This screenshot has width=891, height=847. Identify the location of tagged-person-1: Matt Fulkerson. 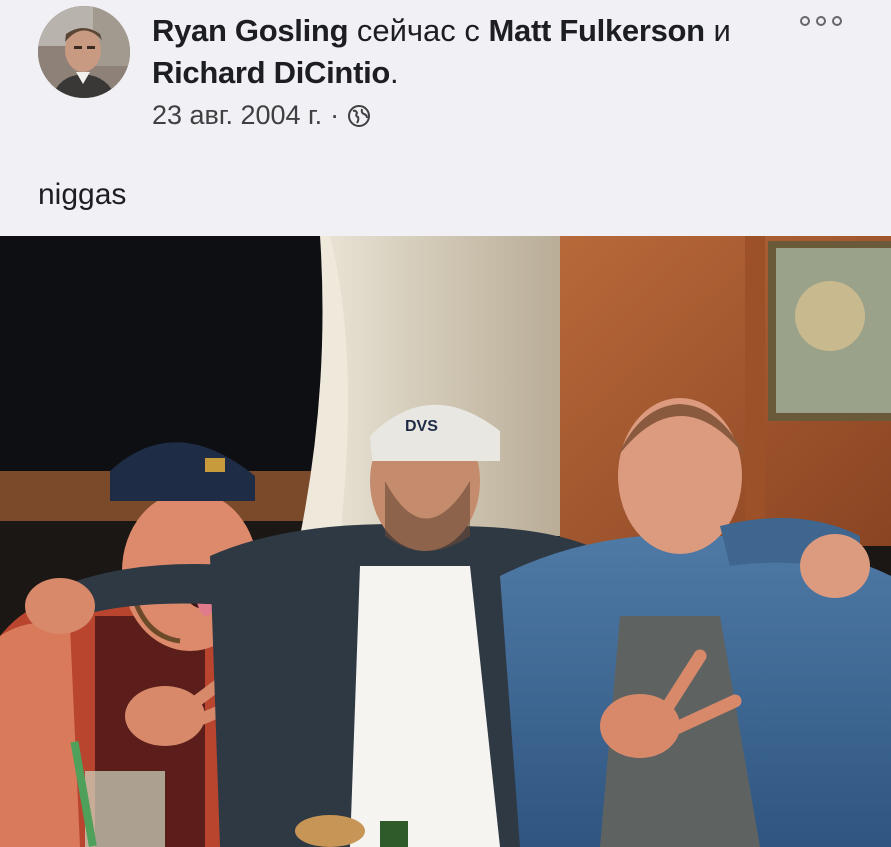
(597, 30).